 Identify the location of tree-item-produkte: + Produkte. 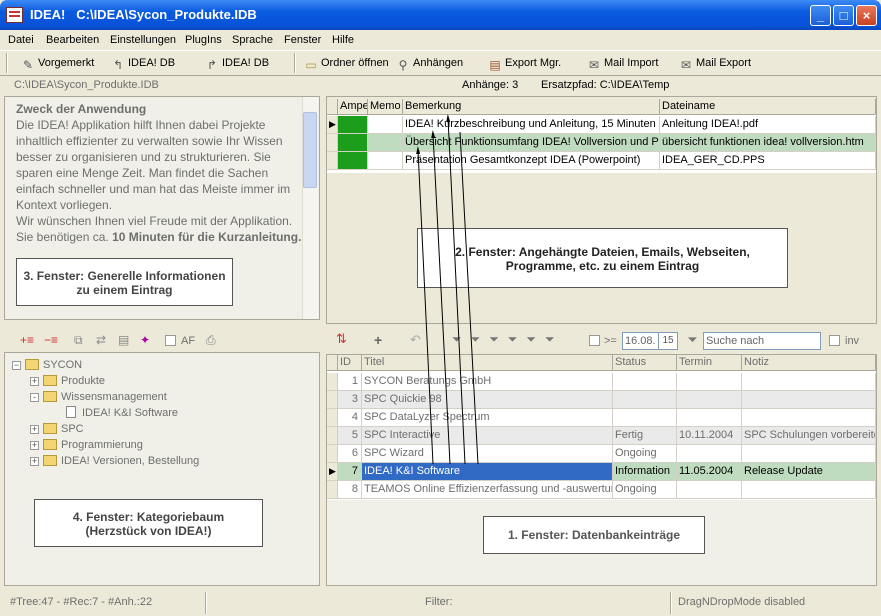
(67, 381).